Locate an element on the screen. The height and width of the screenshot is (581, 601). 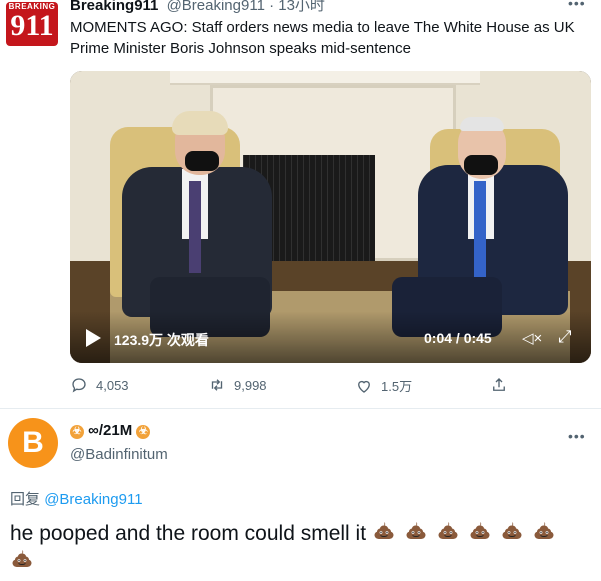
avatar-badinfinitum: B is located at coordinates (33, 443).